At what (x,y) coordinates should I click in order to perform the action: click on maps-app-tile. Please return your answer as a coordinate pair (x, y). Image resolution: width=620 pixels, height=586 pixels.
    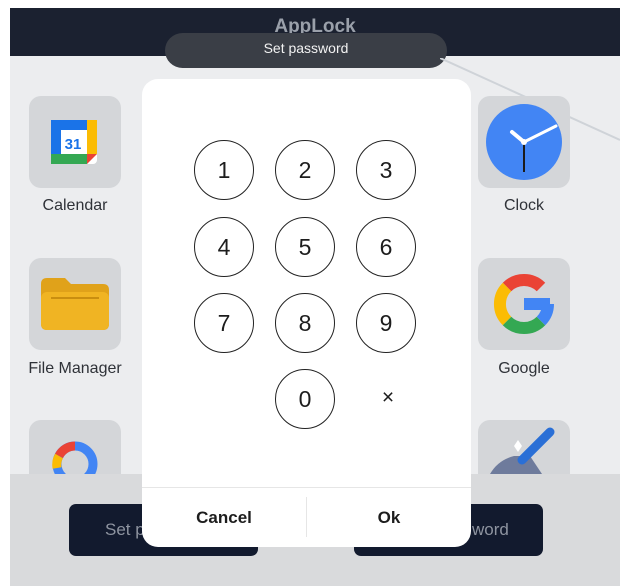
    Looking at the image, I should click on (75, 453).